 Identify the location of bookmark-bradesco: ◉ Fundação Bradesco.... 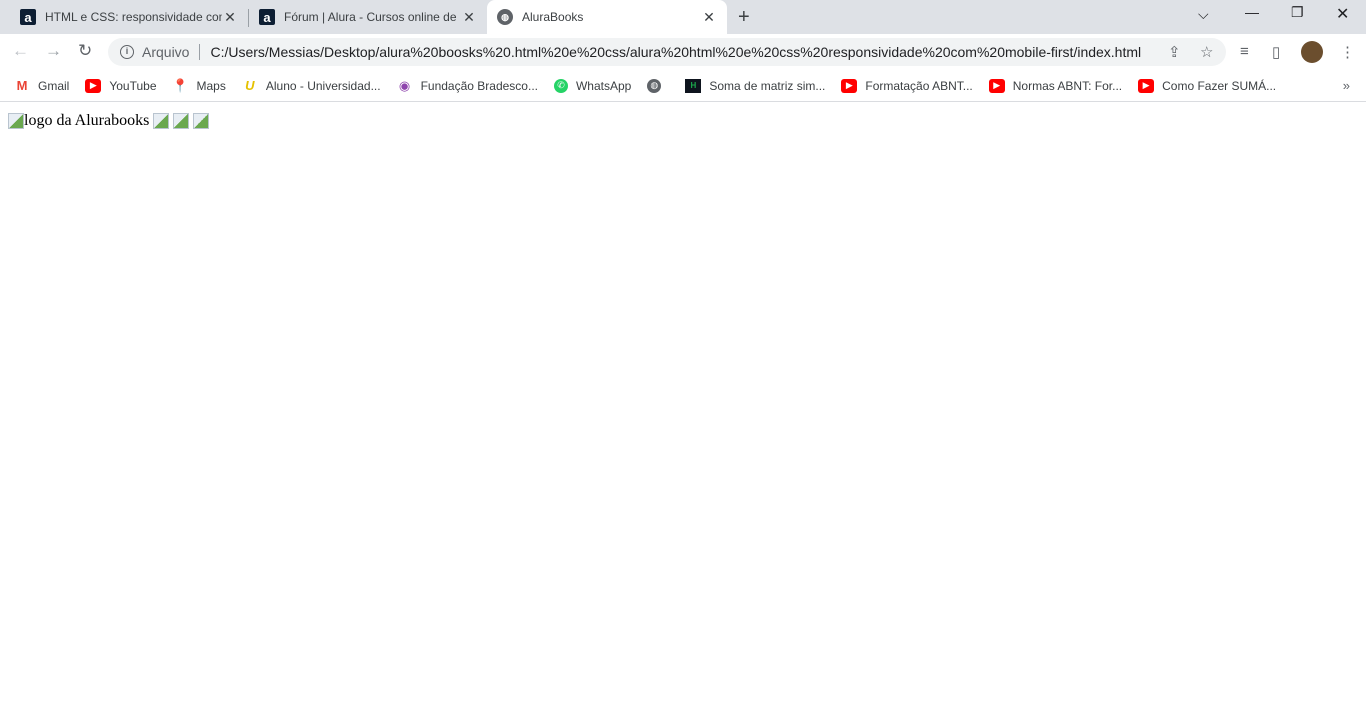
(467, 85).